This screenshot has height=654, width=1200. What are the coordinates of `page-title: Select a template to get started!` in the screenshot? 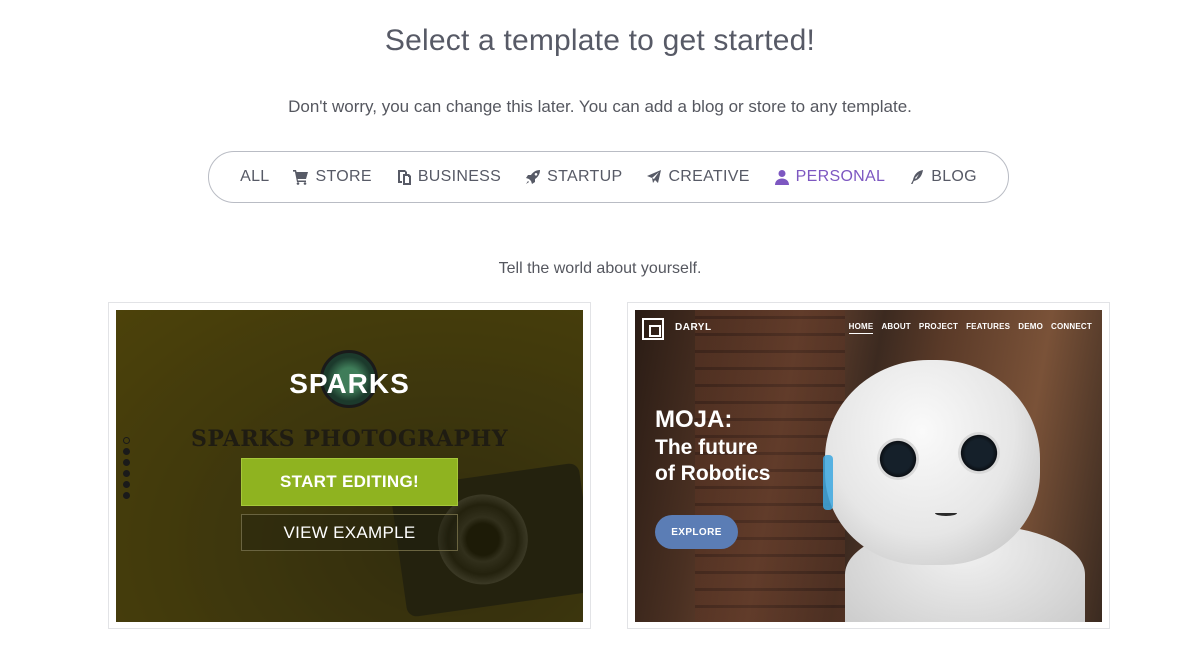 It's located at (600, 40).